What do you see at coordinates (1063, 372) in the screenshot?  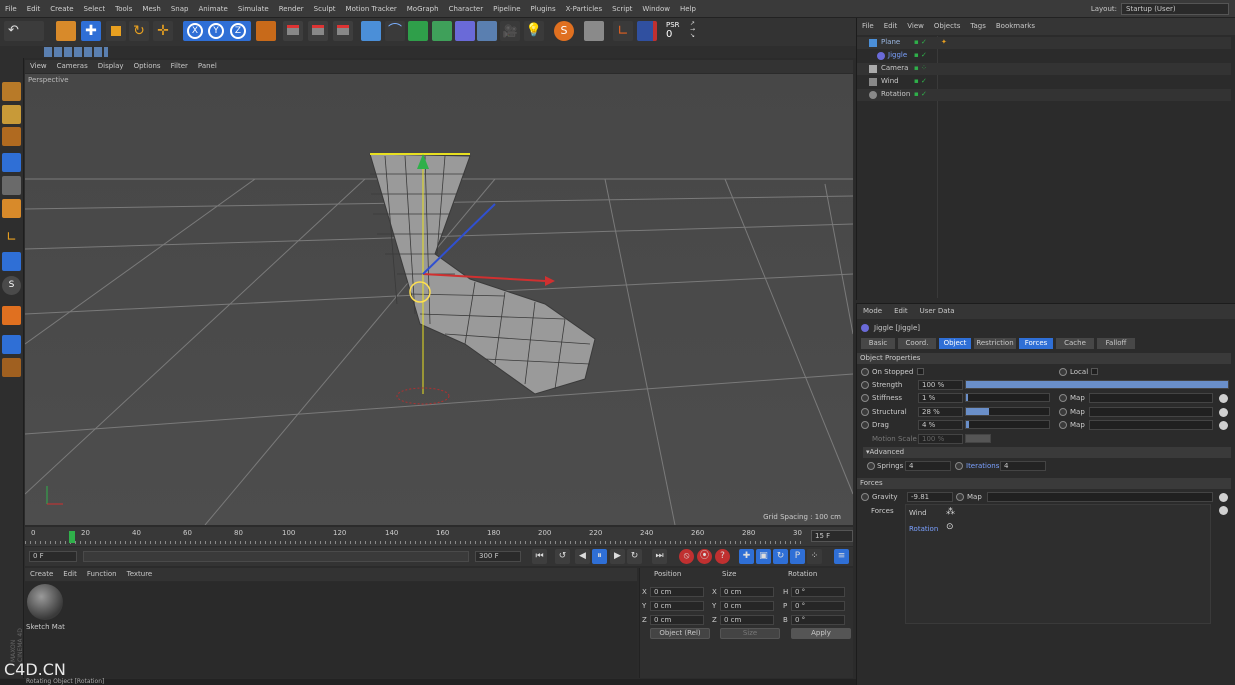 I see `local-radio` at bounding box center [1063, 372].